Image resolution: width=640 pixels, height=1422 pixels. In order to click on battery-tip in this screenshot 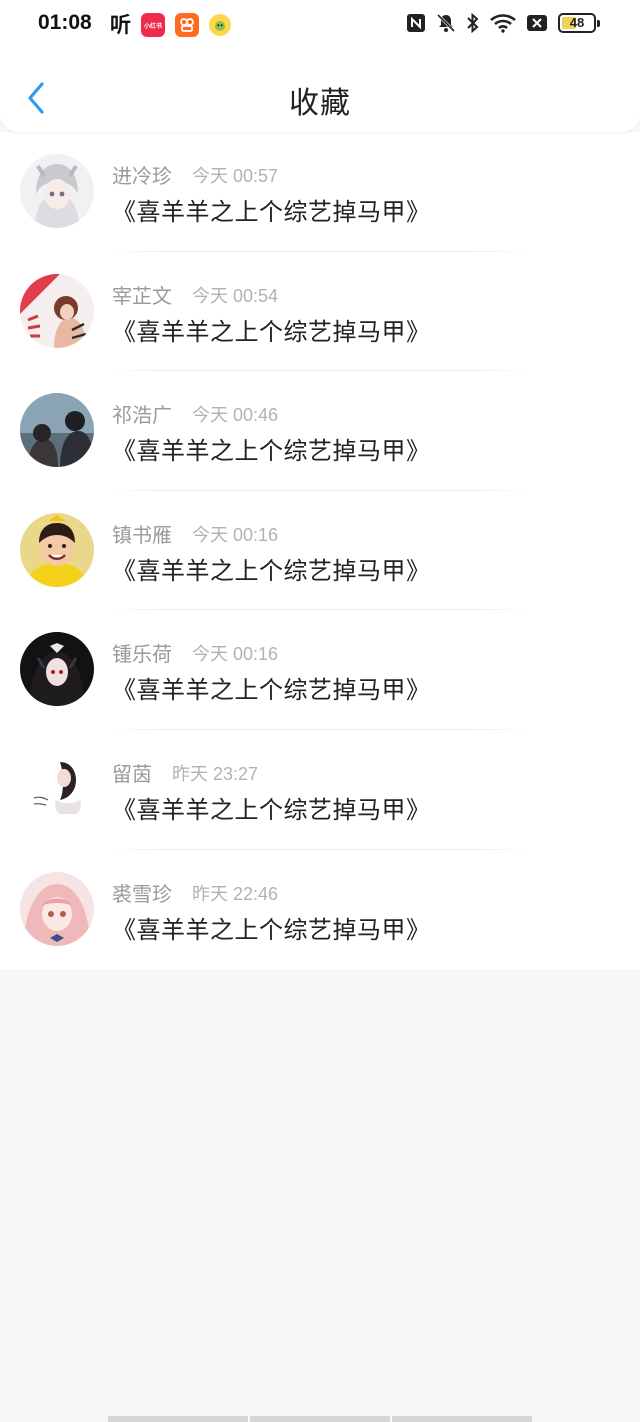, I will do `click(598, 23)`.